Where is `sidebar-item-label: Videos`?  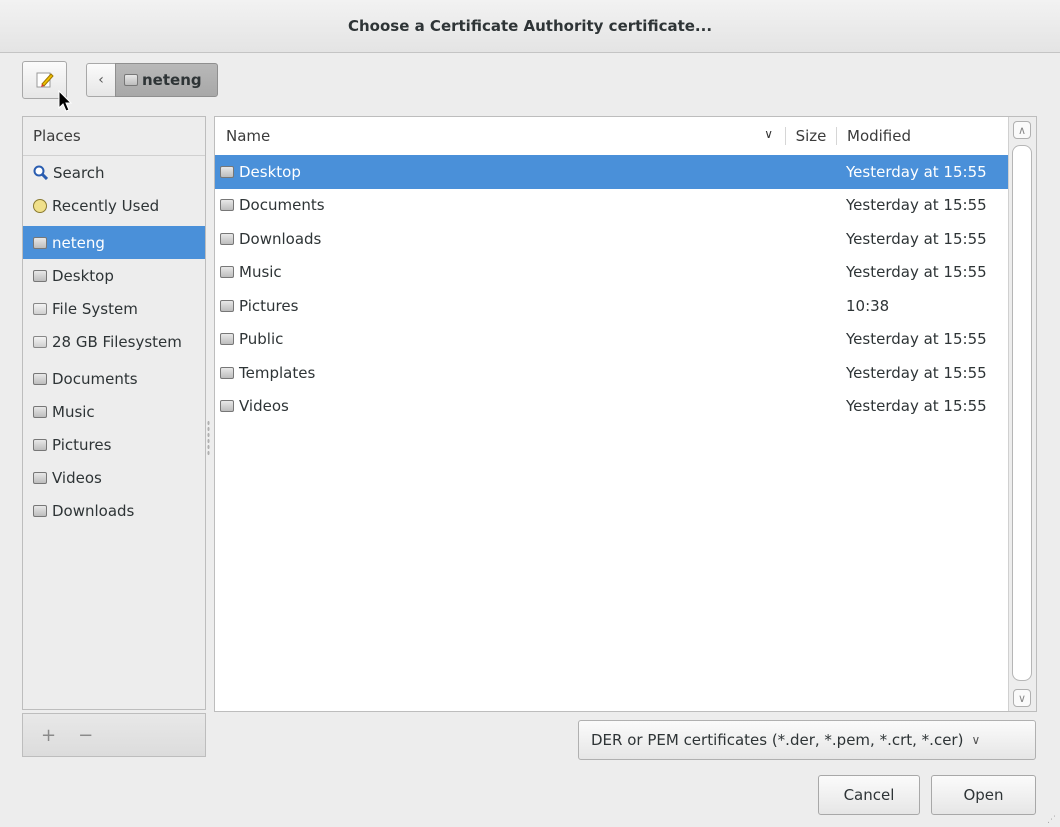 sidebar-item-label: Videos is located at coordinates (77, 477).